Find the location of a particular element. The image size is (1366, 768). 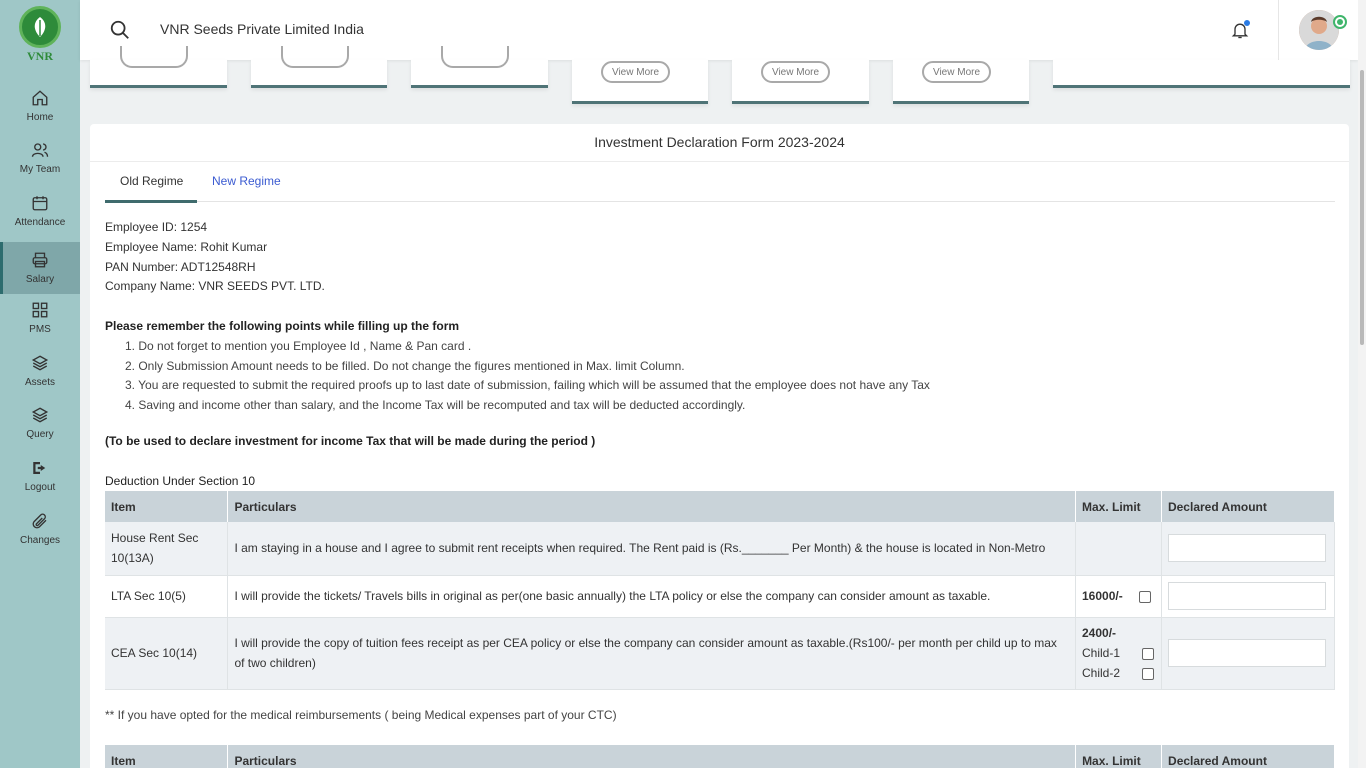

sidebar-item-pms: PMS is located at coordinates (40, 318).